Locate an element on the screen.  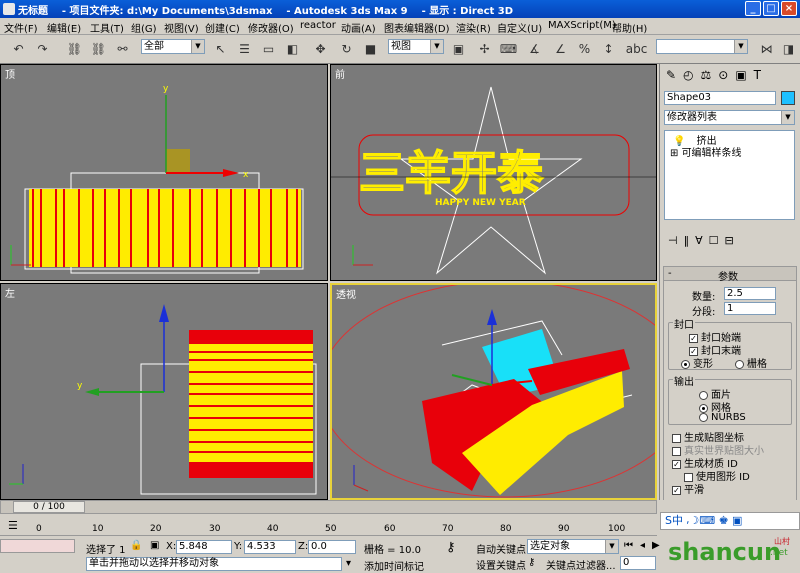
menu-group: 组(G) is located at coordinates (144, 27).